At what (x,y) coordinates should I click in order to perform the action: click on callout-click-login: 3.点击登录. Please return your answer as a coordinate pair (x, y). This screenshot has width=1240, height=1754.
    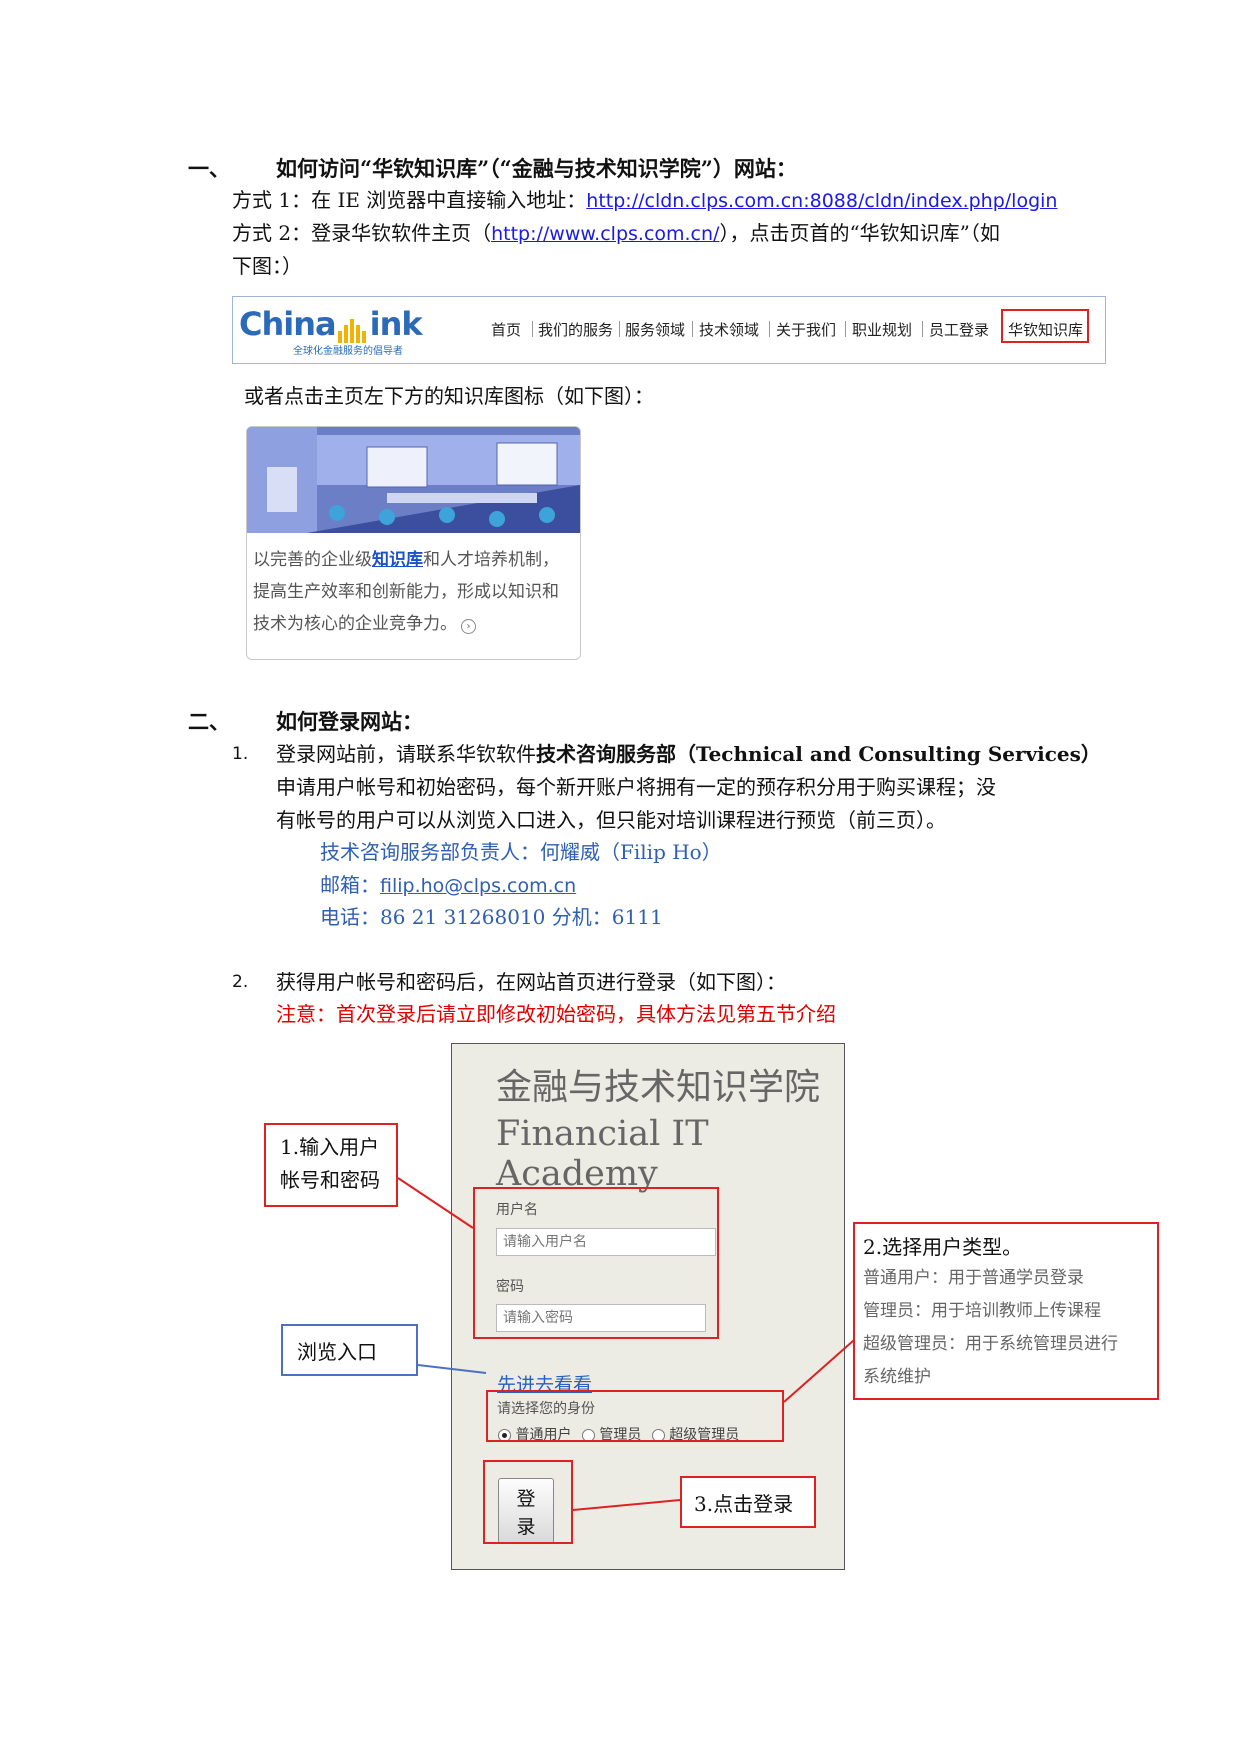
    Looking at the image, I should click on (748, 1502).